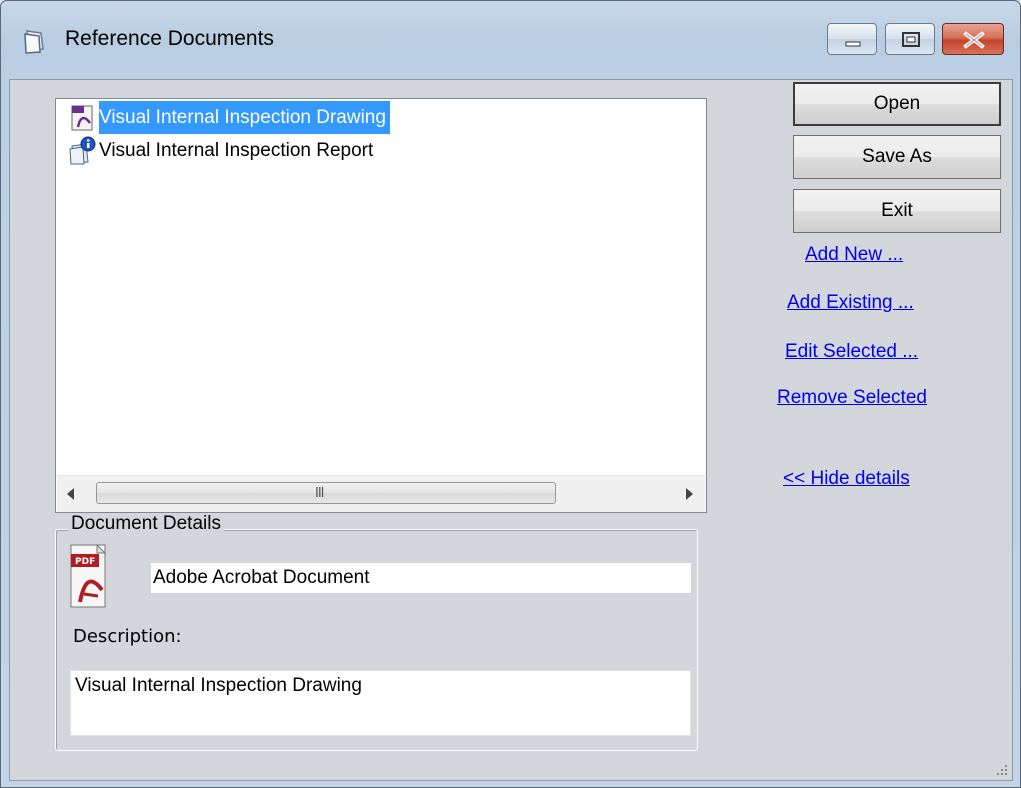 The image size is (1021, 788). What do you see at coordinates (169, 38) in the screenshot?
I see `window-title: Reference Documents` at bounding box center [169, 38].